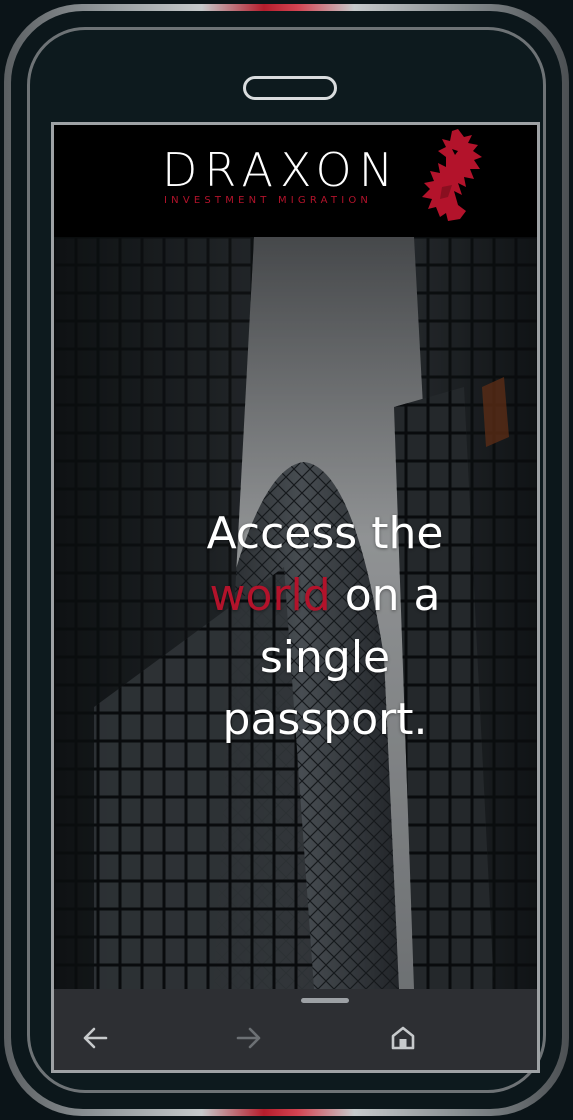  I want to click on speaker-grille, so click(290, 88).